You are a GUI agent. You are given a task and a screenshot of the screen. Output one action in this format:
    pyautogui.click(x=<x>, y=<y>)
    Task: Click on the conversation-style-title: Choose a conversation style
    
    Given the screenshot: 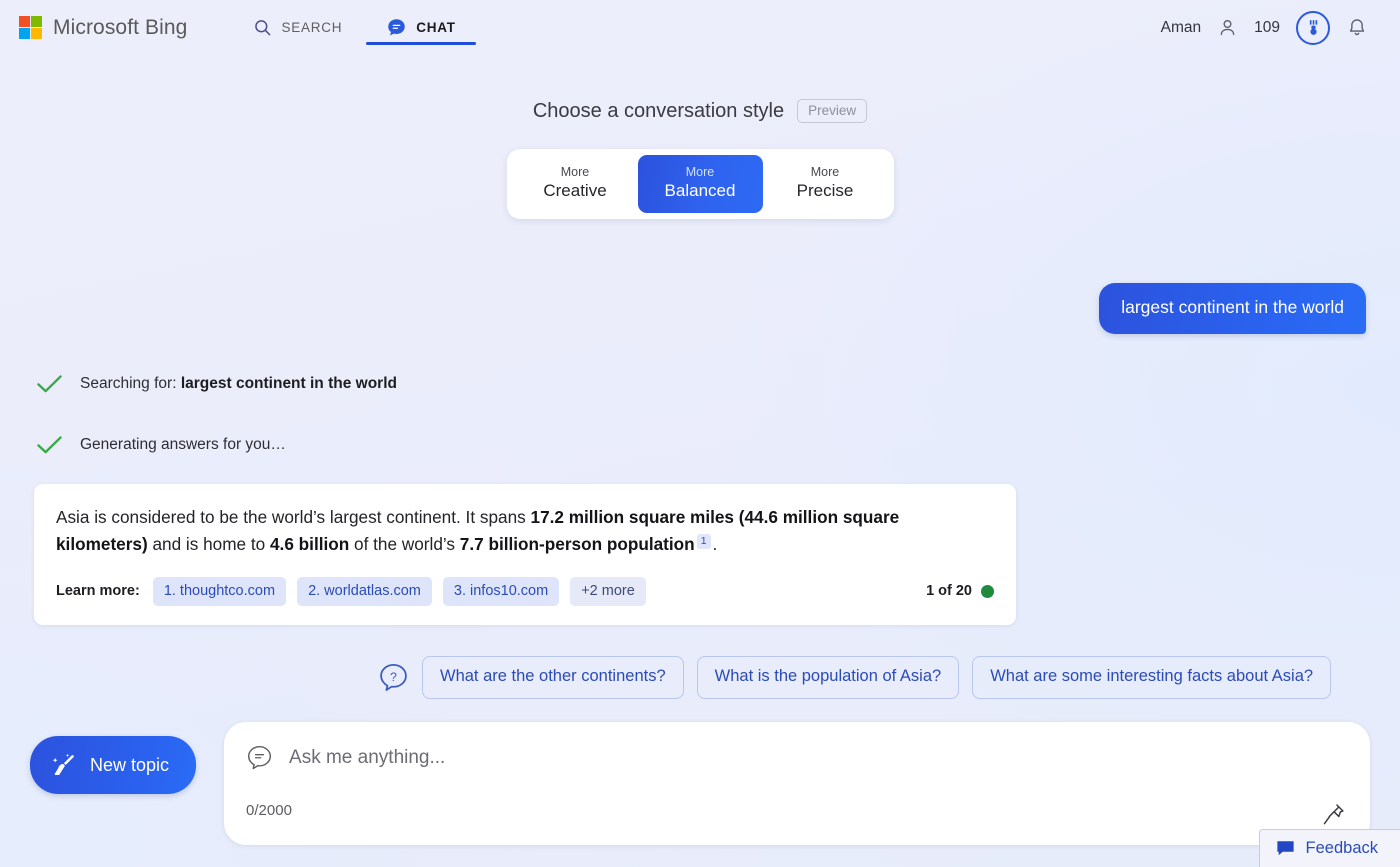 What is the action you would take?
    pyautogui.click(x=658, y=110)
    